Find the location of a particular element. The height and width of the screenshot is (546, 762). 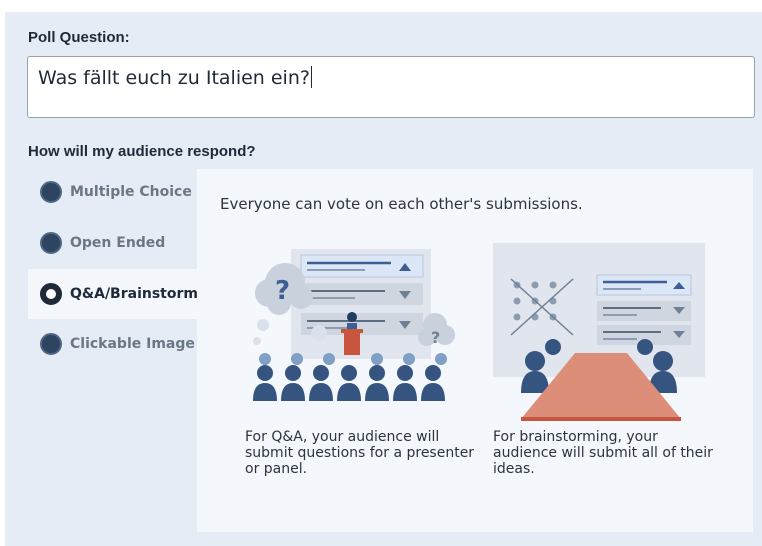

poll-question-input: Was fällt euch zu Italien ein? is located at coordinates (391, 87).